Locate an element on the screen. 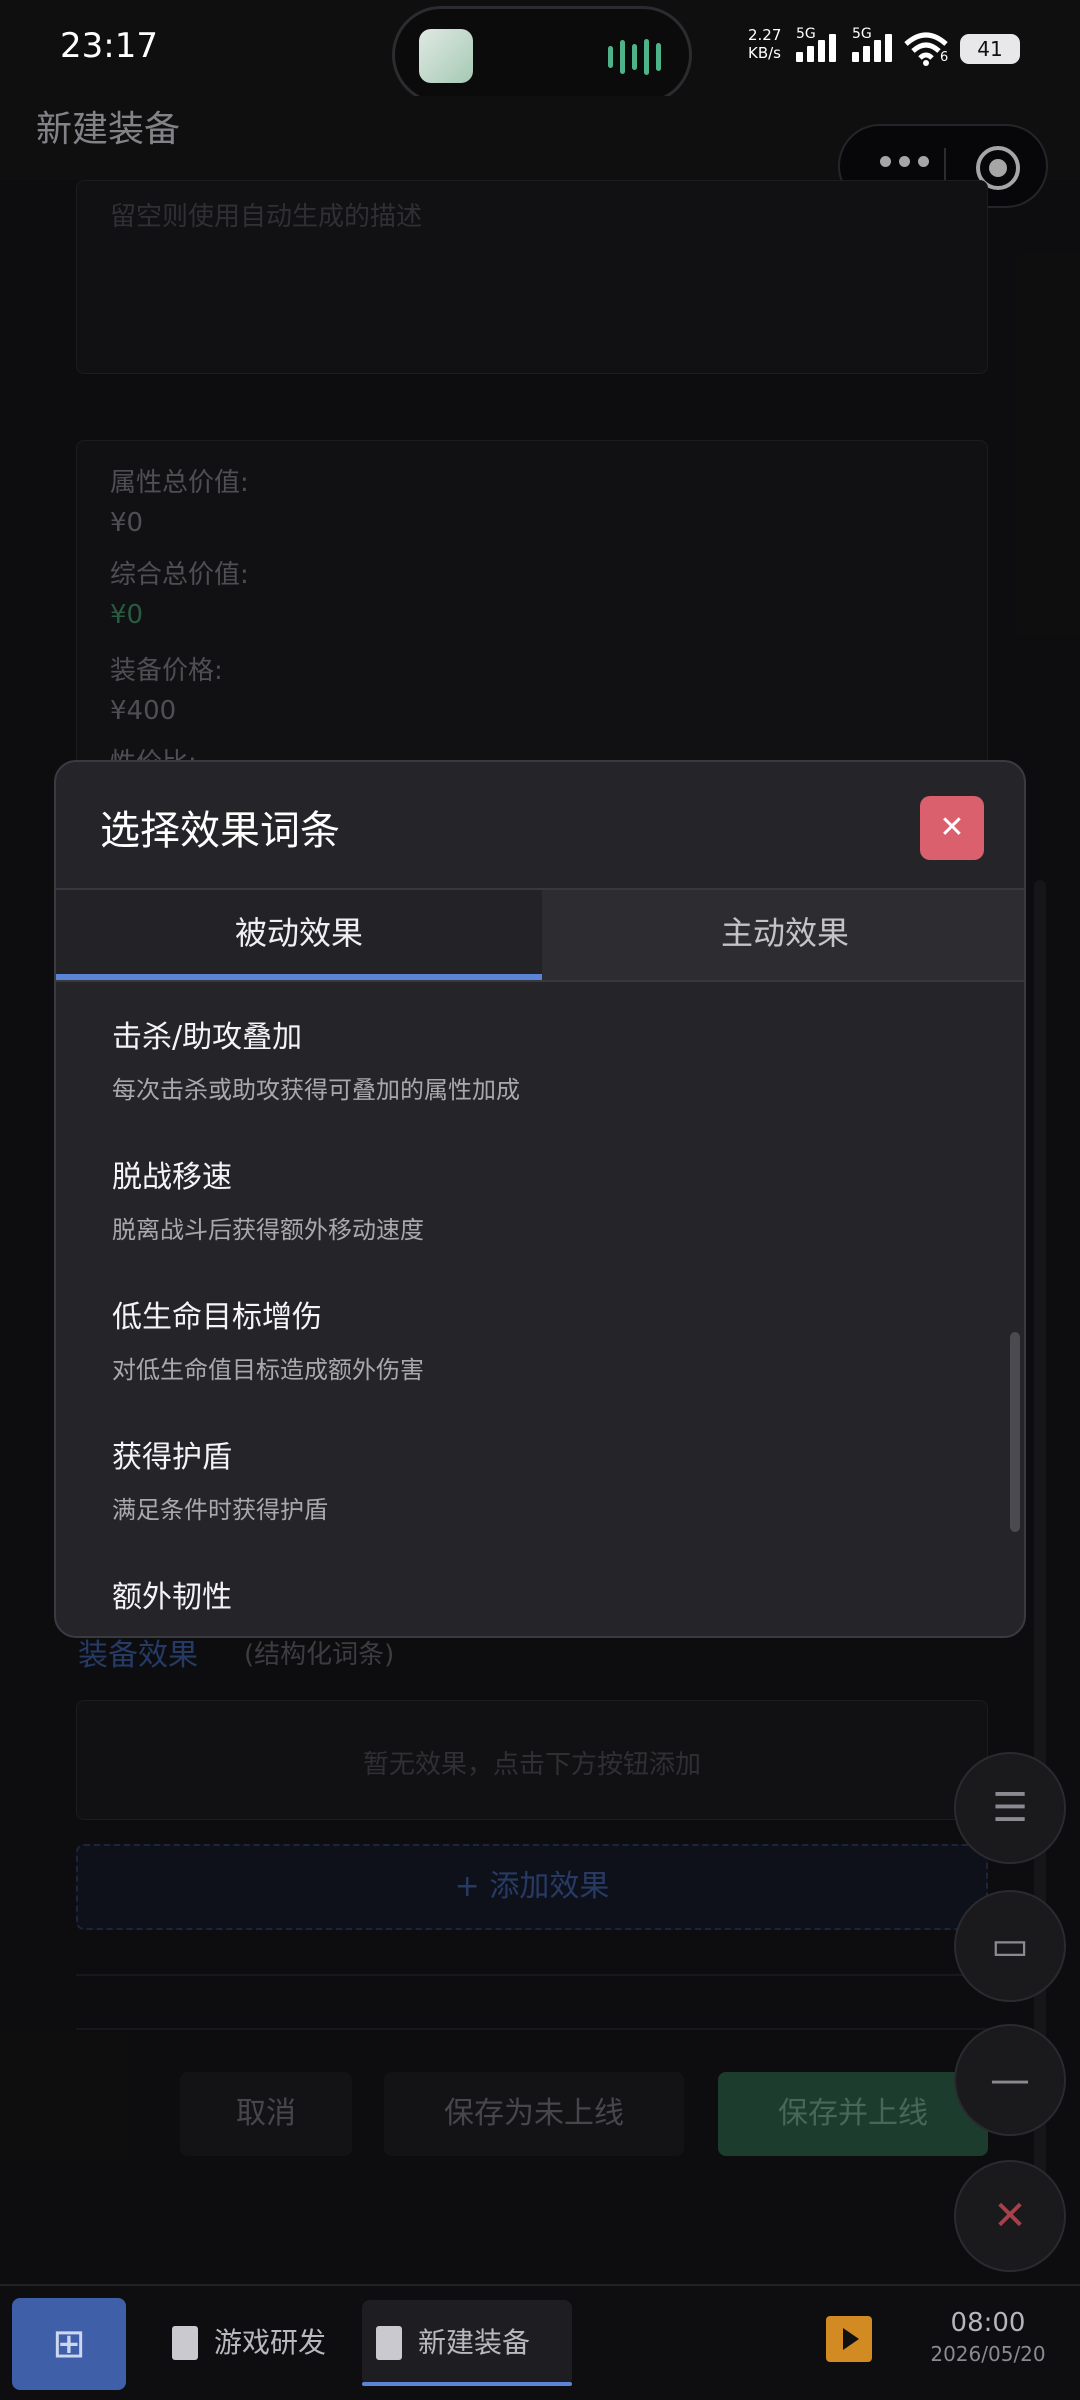 This screenshot has width=1080, height=2400. taskbar-clock: 08:00 2026/05/20 is located at coordinates (988, 2337).